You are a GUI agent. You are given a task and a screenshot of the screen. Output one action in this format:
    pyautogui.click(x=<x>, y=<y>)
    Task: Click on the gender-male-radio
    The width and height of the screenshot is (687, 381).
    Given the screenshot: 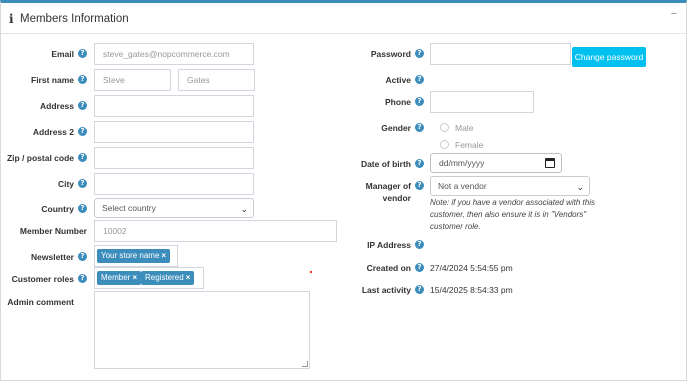 What is the action you would take?
    pyautogui.click(x=444, y=127)
    